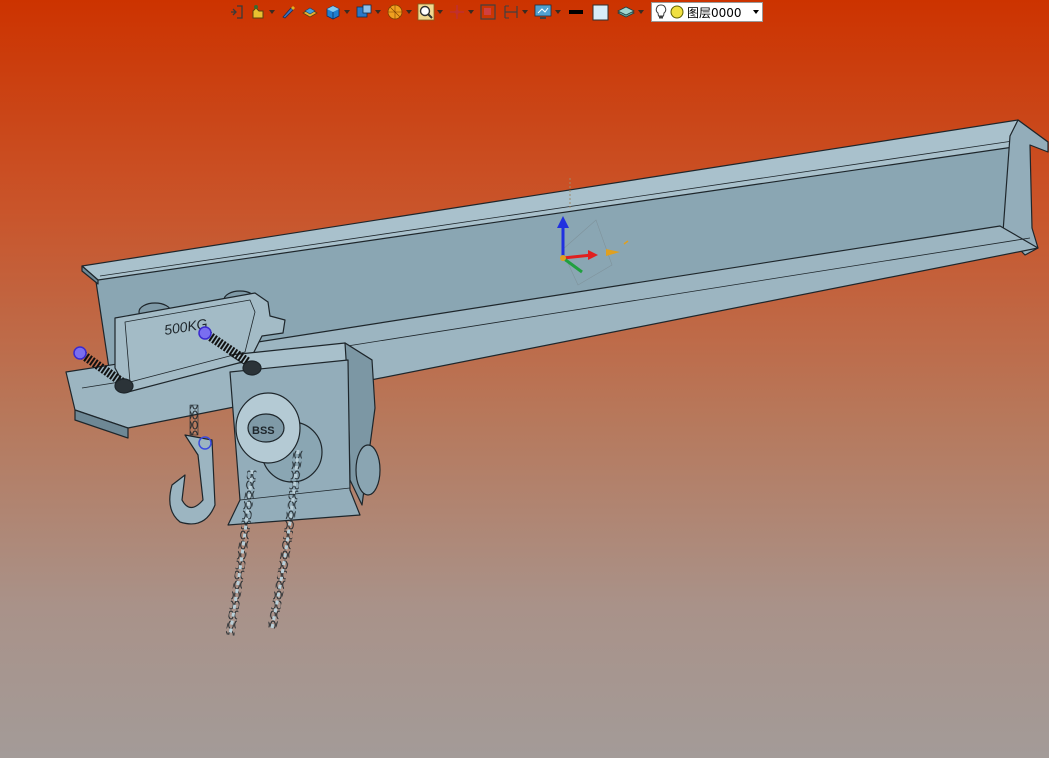  I want to click on layer-name: 图层0000, so click(714, 12).